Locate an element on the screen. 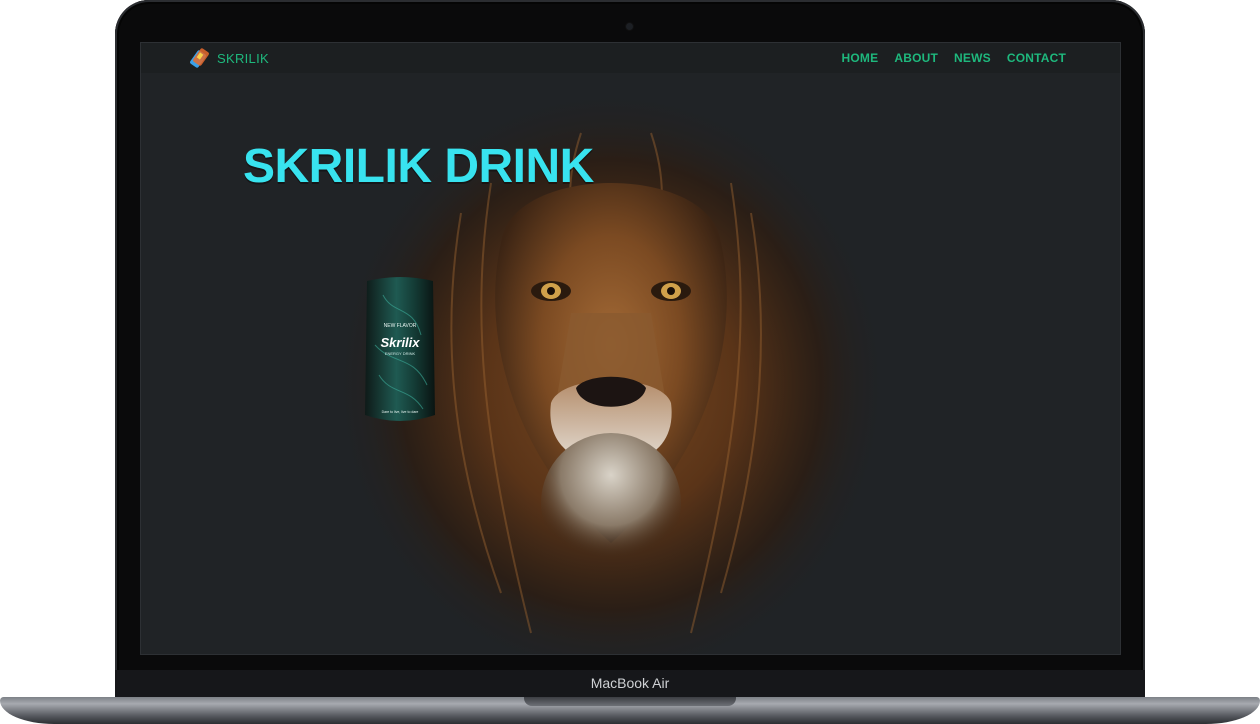 The height and width of the screenshot is (724, 1260). can-tagline-text: Dare to live, live to dare is located at coordinates (400, 412).